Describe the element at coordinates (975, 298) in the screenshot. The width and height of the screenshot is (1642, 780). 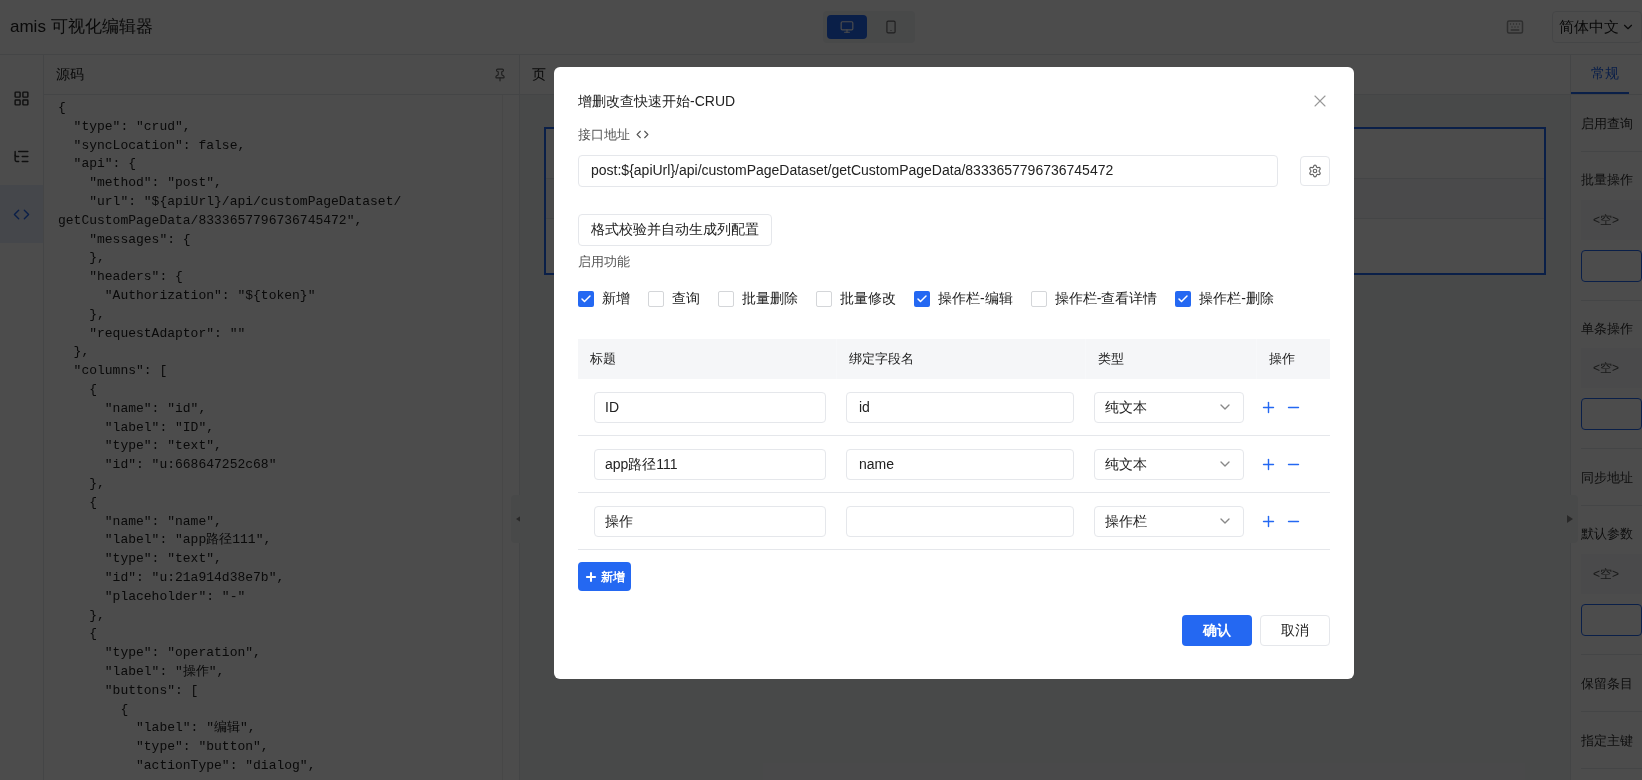
I see `checkbox-label: 操作栏-编辑` at that location.